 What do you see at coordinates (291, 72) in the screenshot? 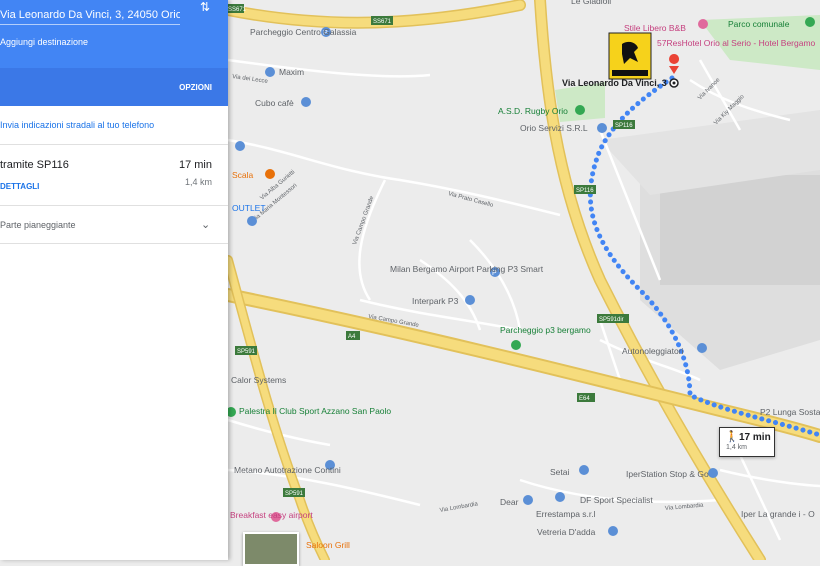
I see `poi-label: Maxim` at bounding box center [291, 72].